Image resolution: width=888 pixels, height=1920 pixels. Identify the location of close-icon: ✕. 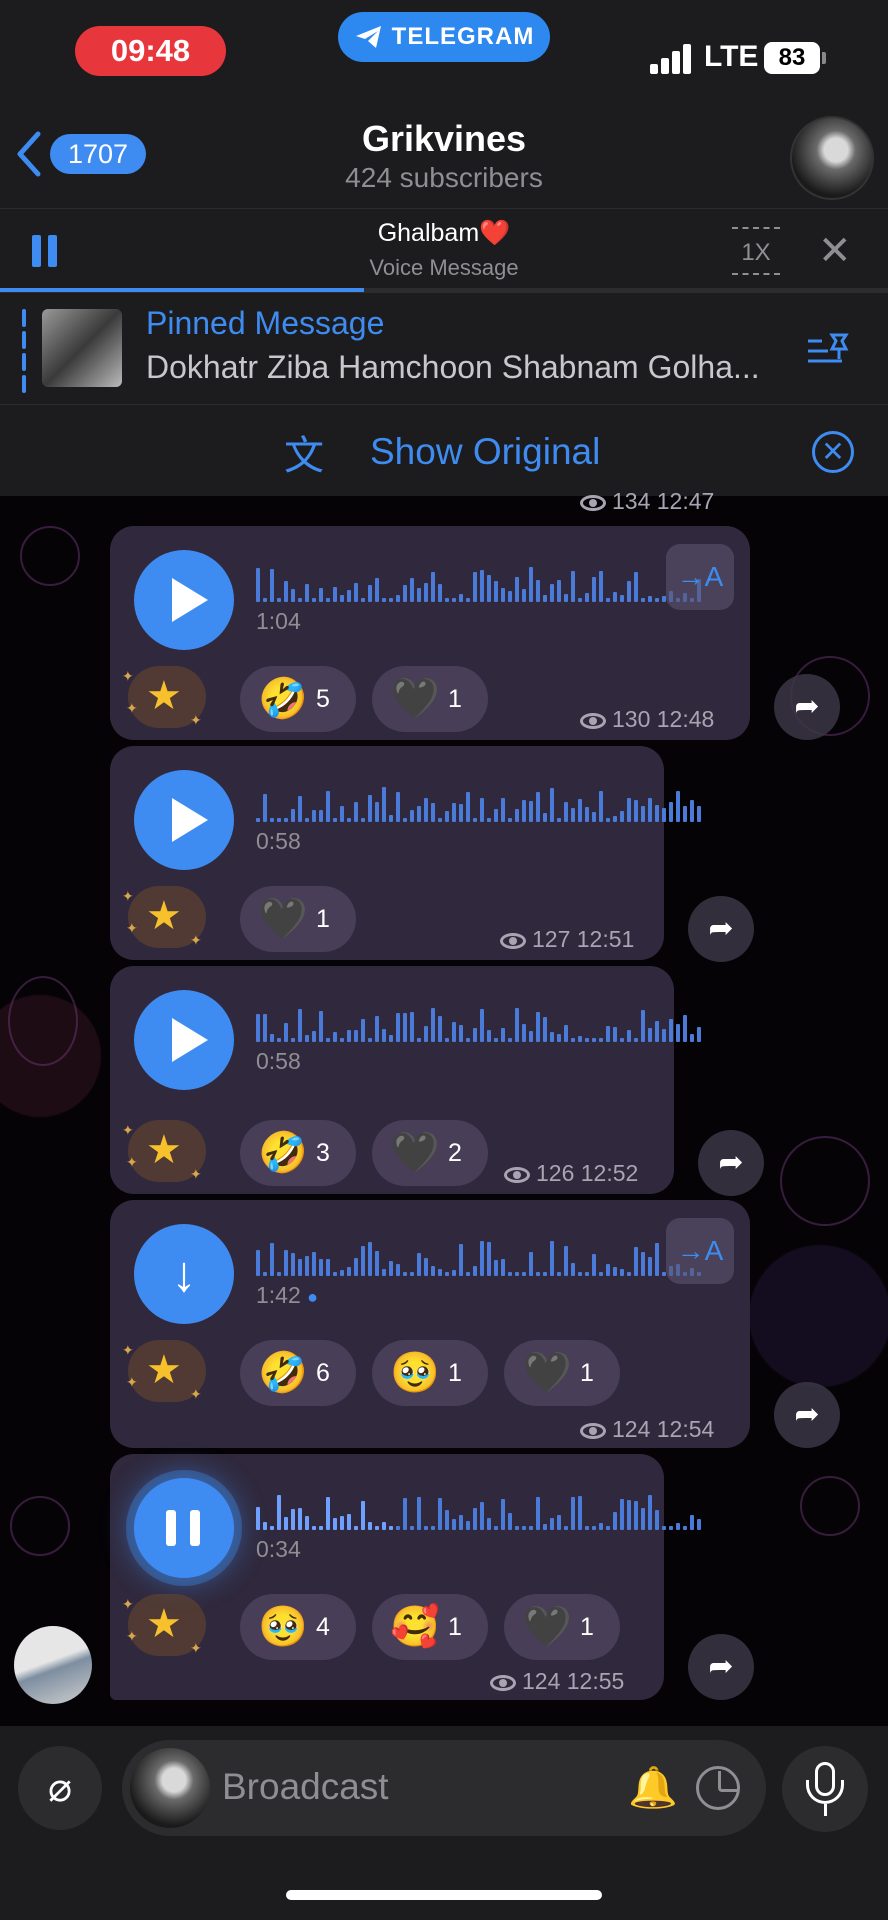
(835, 251).